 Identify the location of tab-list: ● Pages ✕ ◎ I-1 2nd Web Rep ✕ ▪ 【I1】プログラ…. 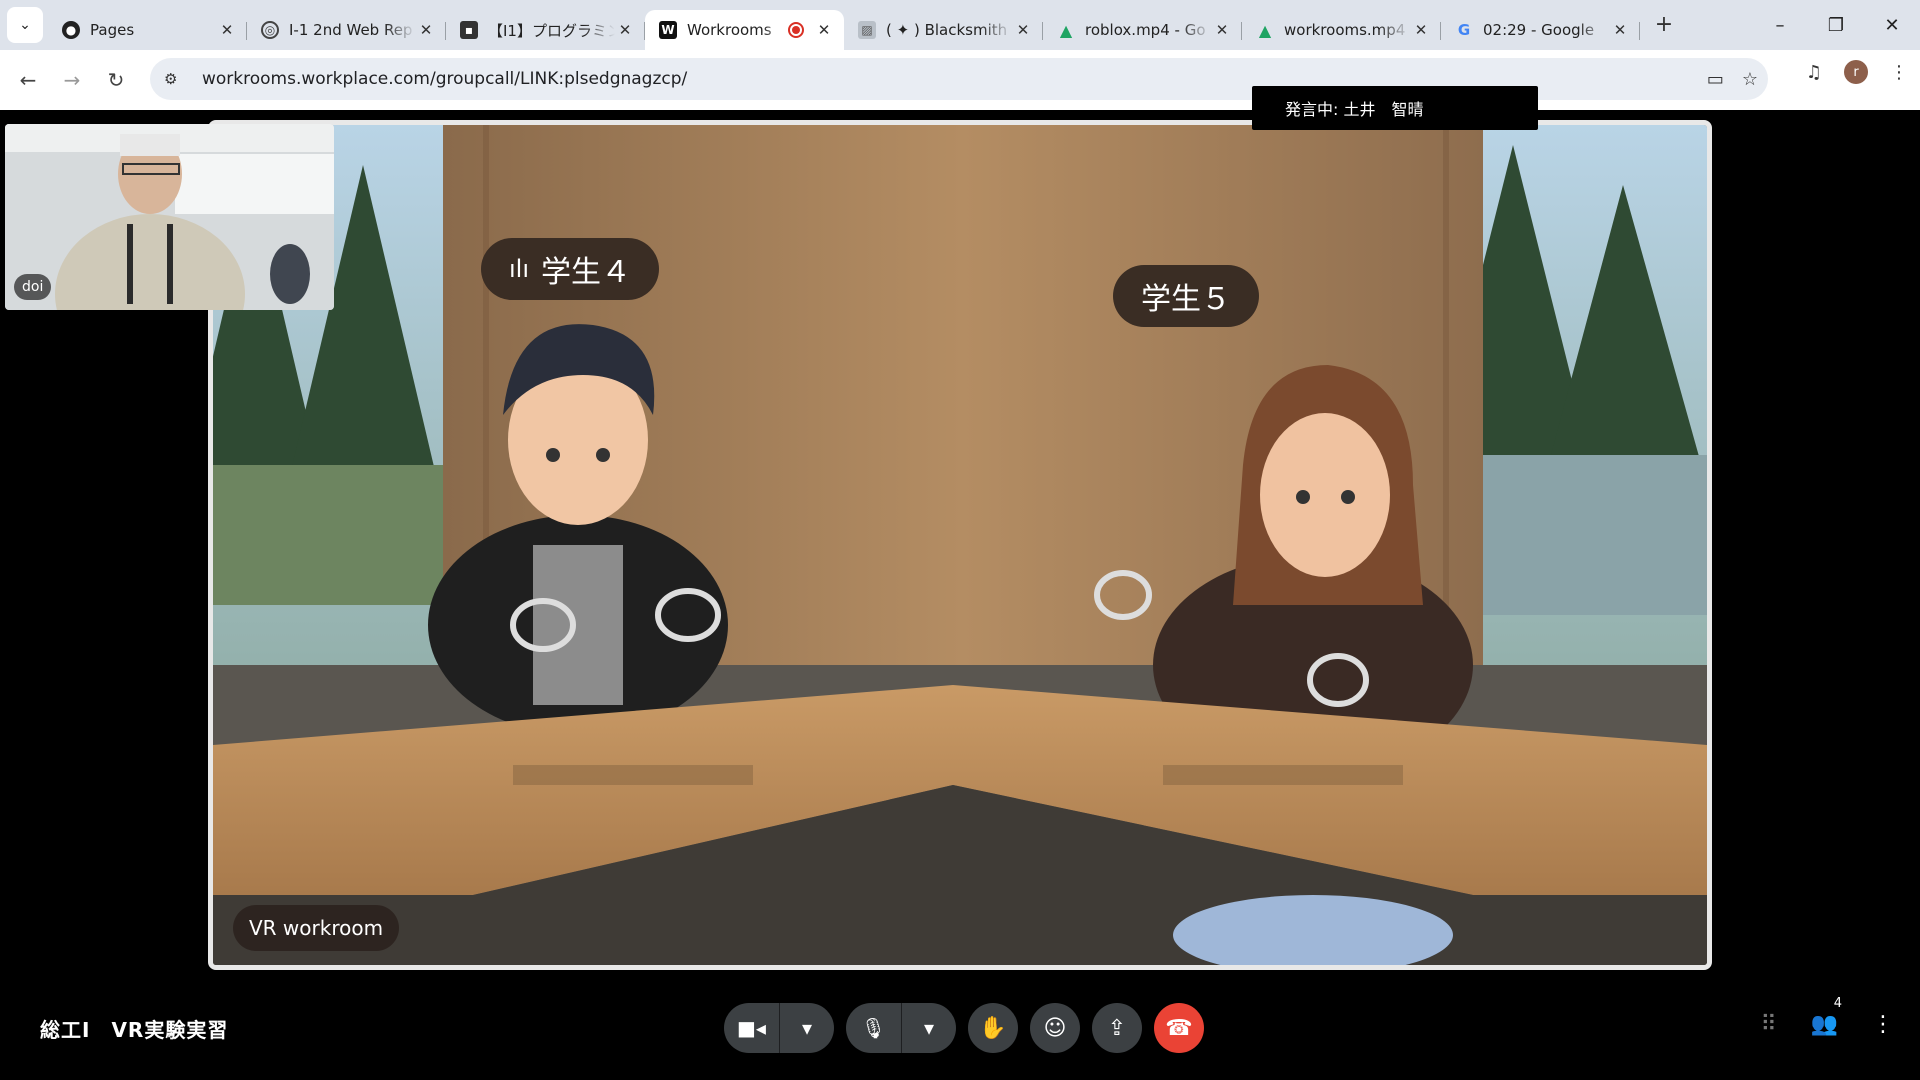
(844, 25).